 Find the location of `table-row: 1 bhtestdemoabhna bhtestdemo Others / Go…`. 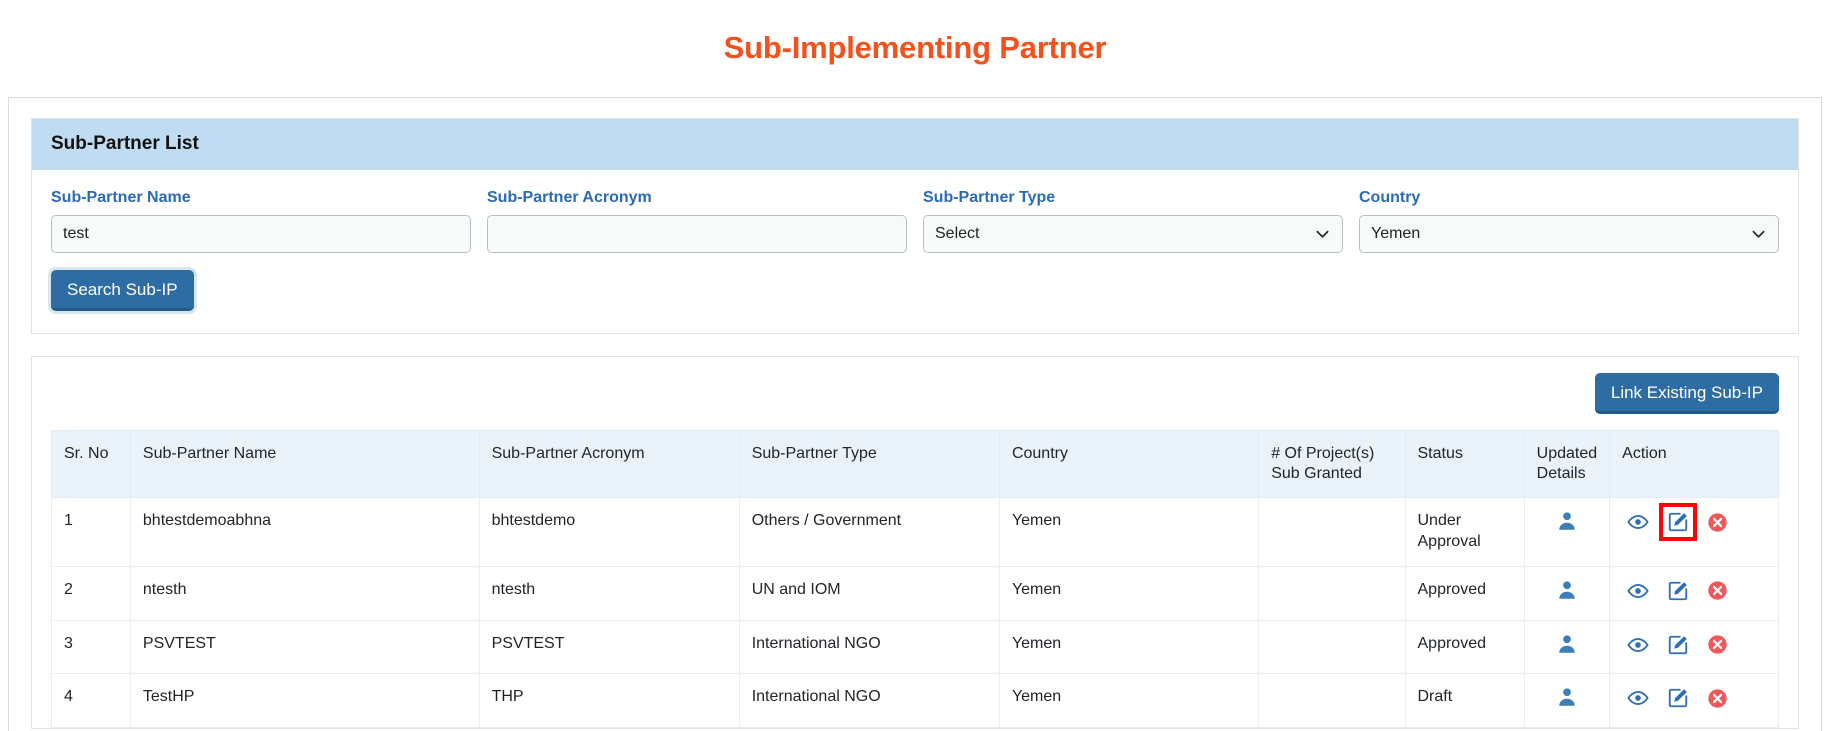

table-row: 1 bhtestdemoabhna bhtestdemo Others / Go… is located at coordinates (915, 532).